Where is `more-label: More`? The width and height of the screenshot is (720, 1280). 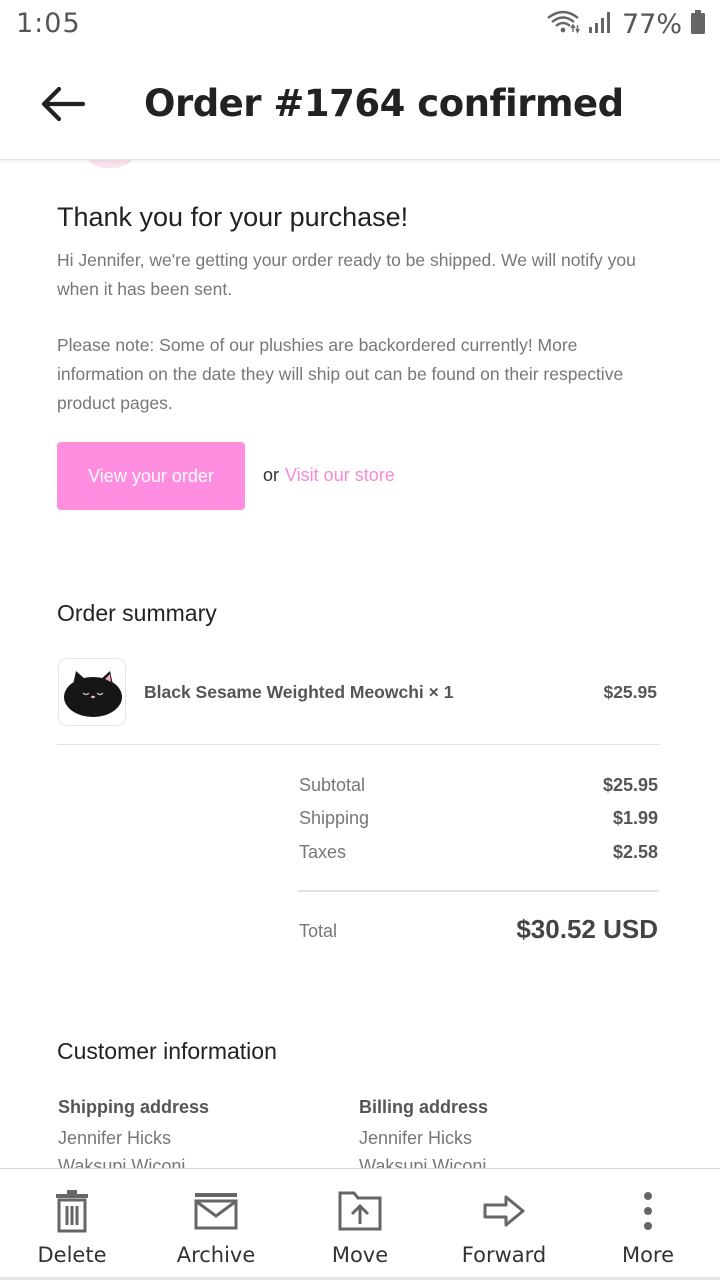 more-label: More is located at coordinates (648, 1255).